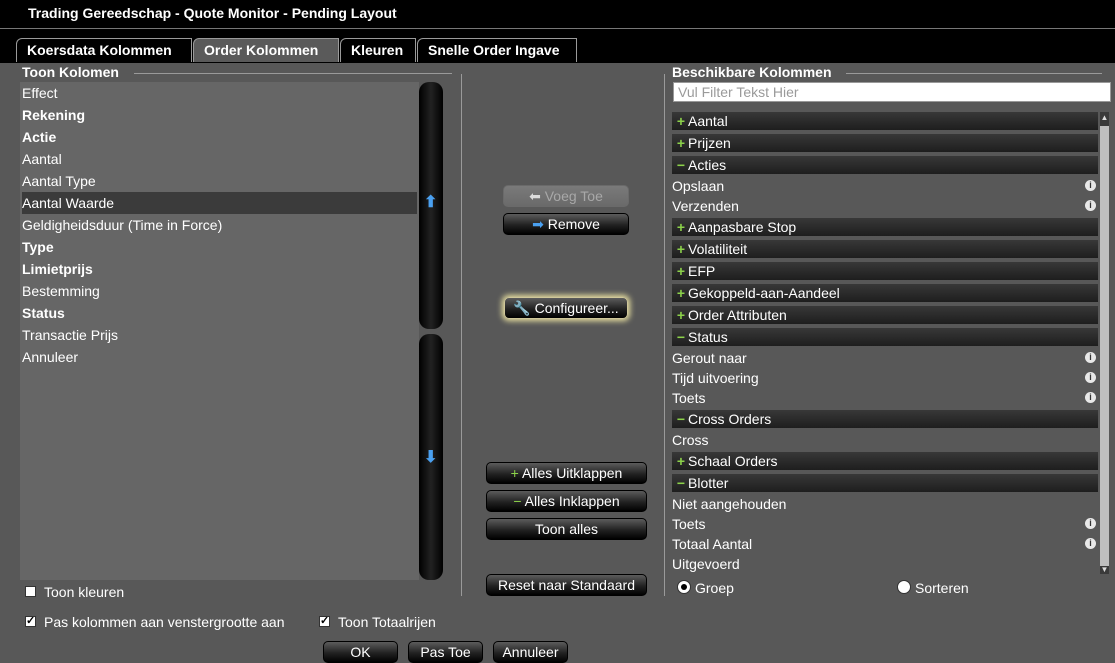 The image size is (1115, 663). I want to click on move-up-button: ⬆, so click(431, 205).